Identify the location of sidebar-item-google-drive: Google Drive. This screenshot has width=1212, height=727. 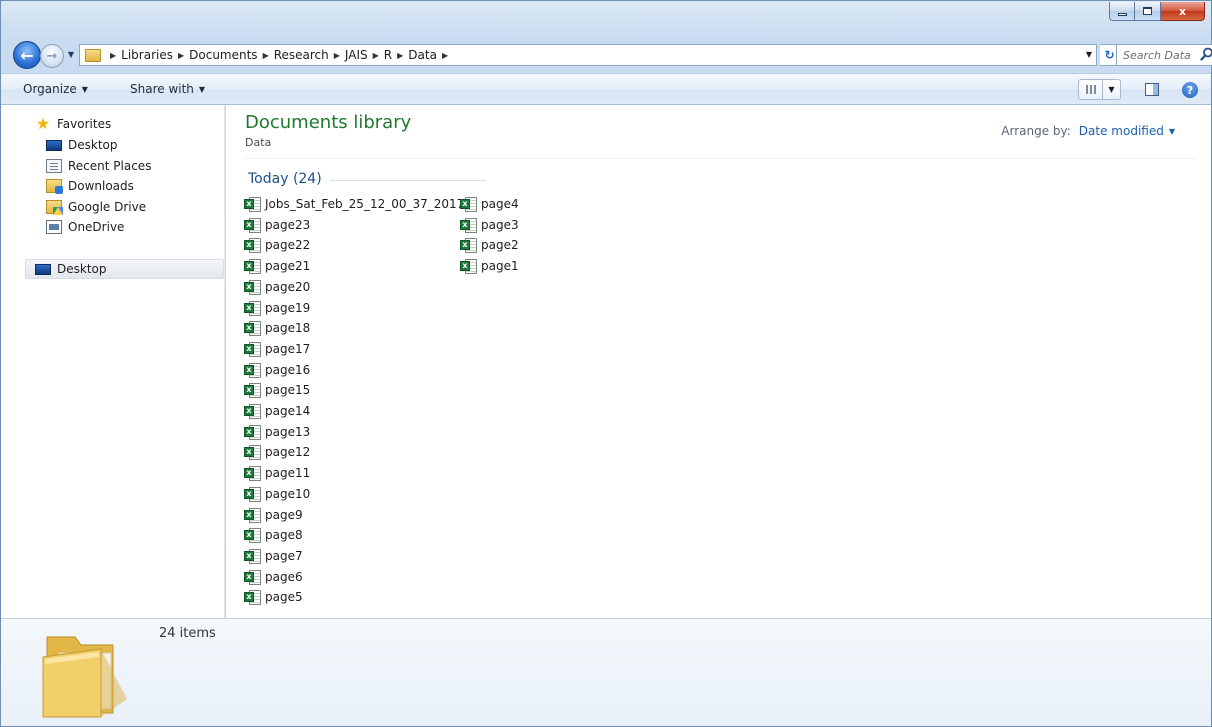
(96, 207).